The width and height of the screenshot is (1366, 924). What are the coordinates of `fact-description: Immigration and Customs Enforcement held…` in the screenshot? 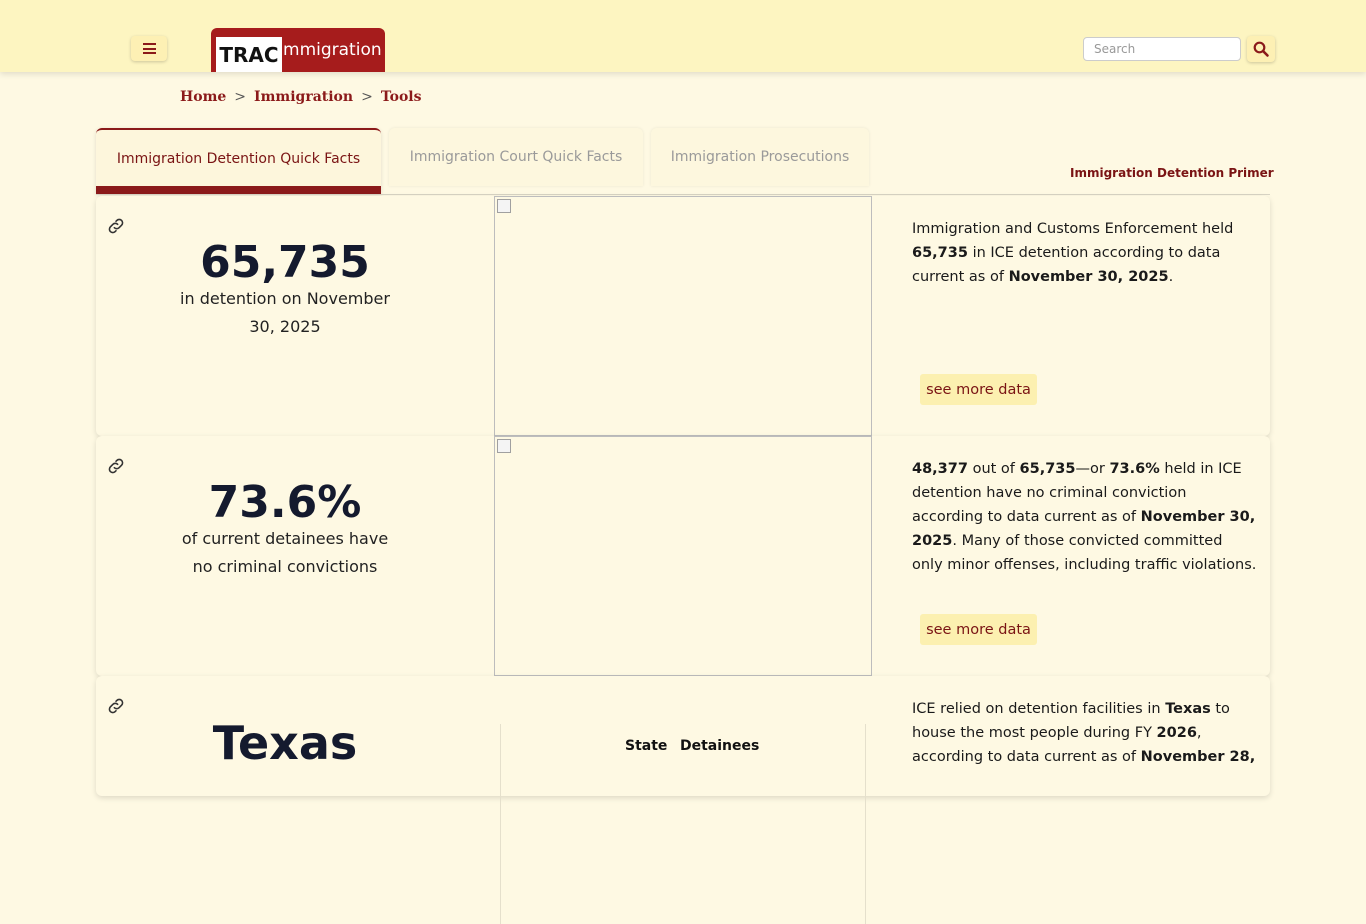 It's located at (1073, 253).